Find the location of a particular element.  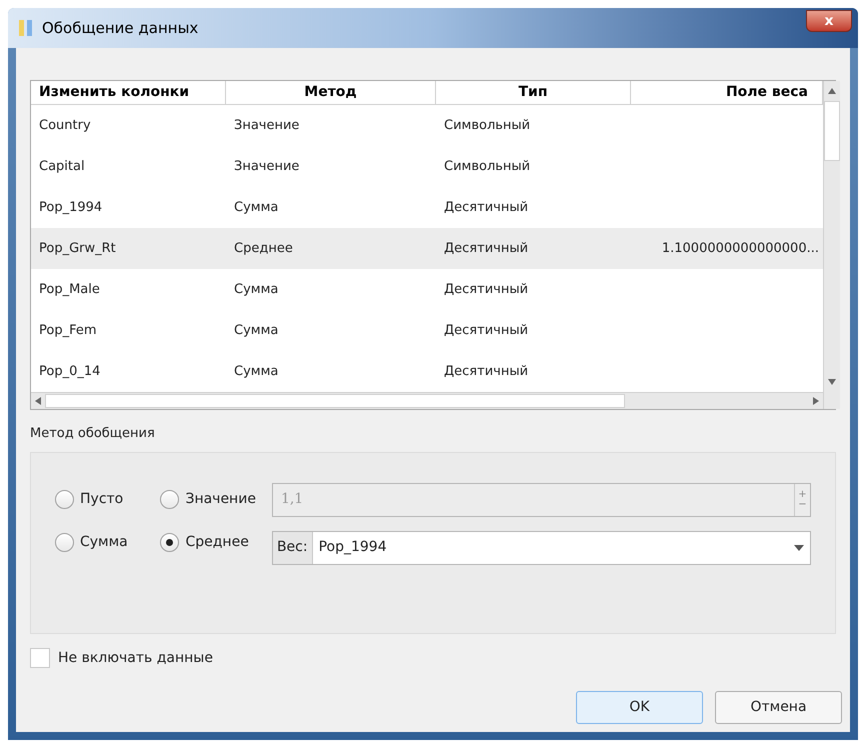

table-cell: Pop_Fem is located at coordinates (68, 330).